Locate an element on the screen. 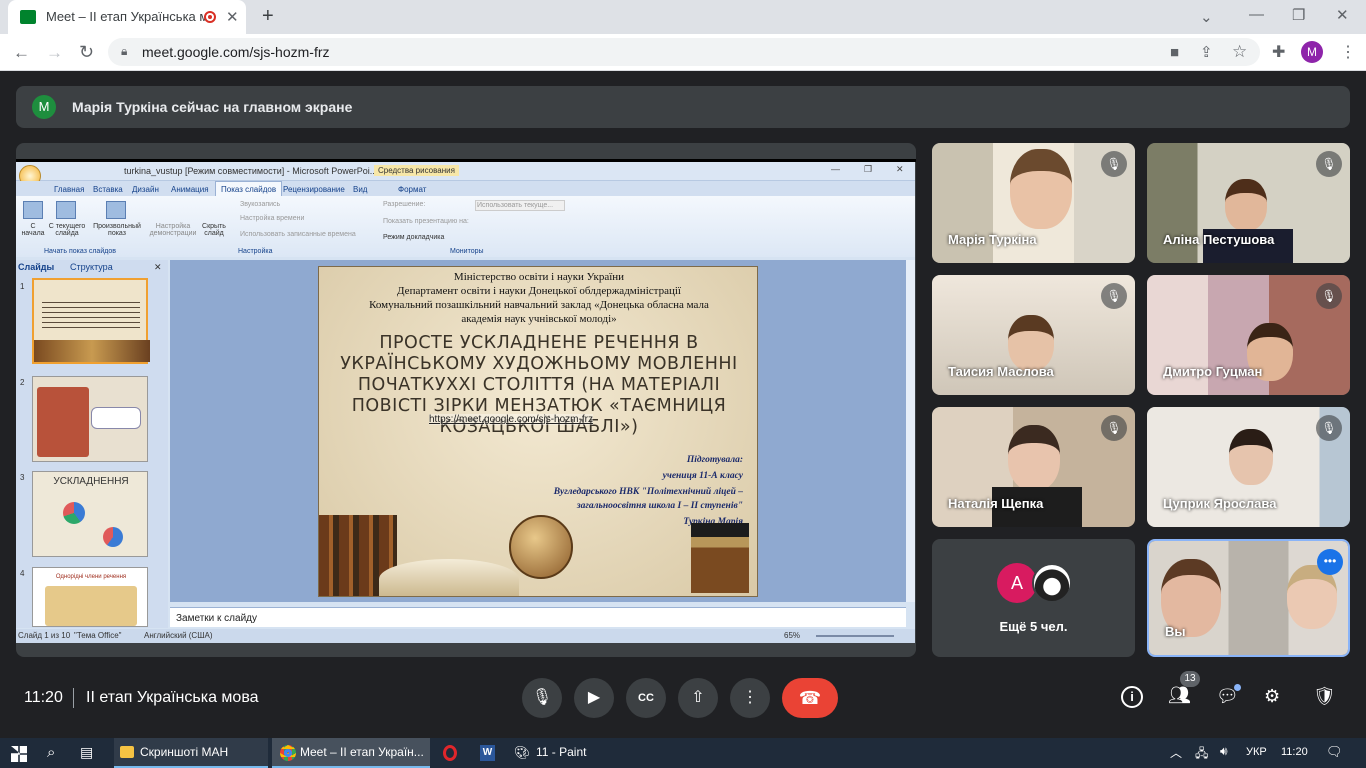 Image resolution: width=1366 pixels, height=768 pixels. participant-tile-6: 🎙︎ Цуприк Ярослава is located at coordinates (1248, 467).